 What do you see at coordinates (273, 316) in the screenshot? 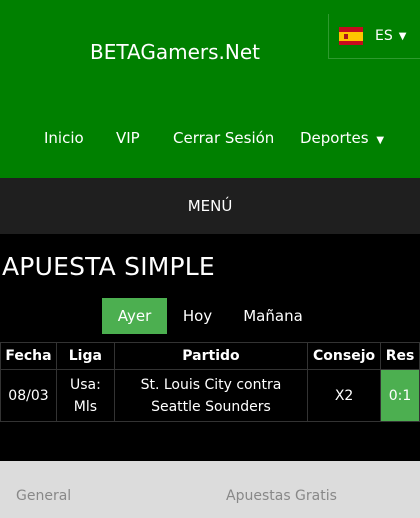
I see `tab-manana: Mañana` at bounding box center [273, 316].